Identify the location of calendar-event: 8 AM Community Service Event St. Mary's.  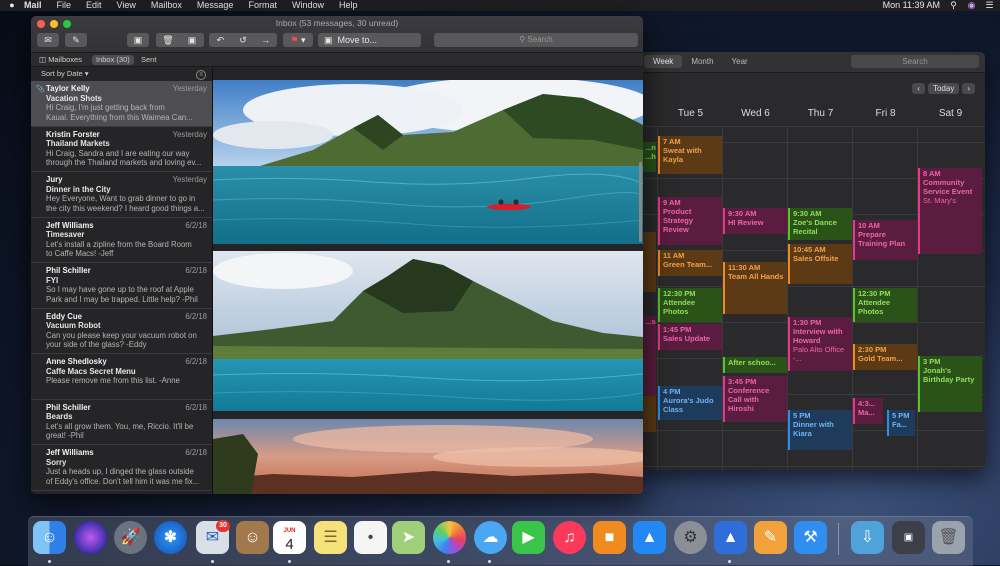
(950, 211).